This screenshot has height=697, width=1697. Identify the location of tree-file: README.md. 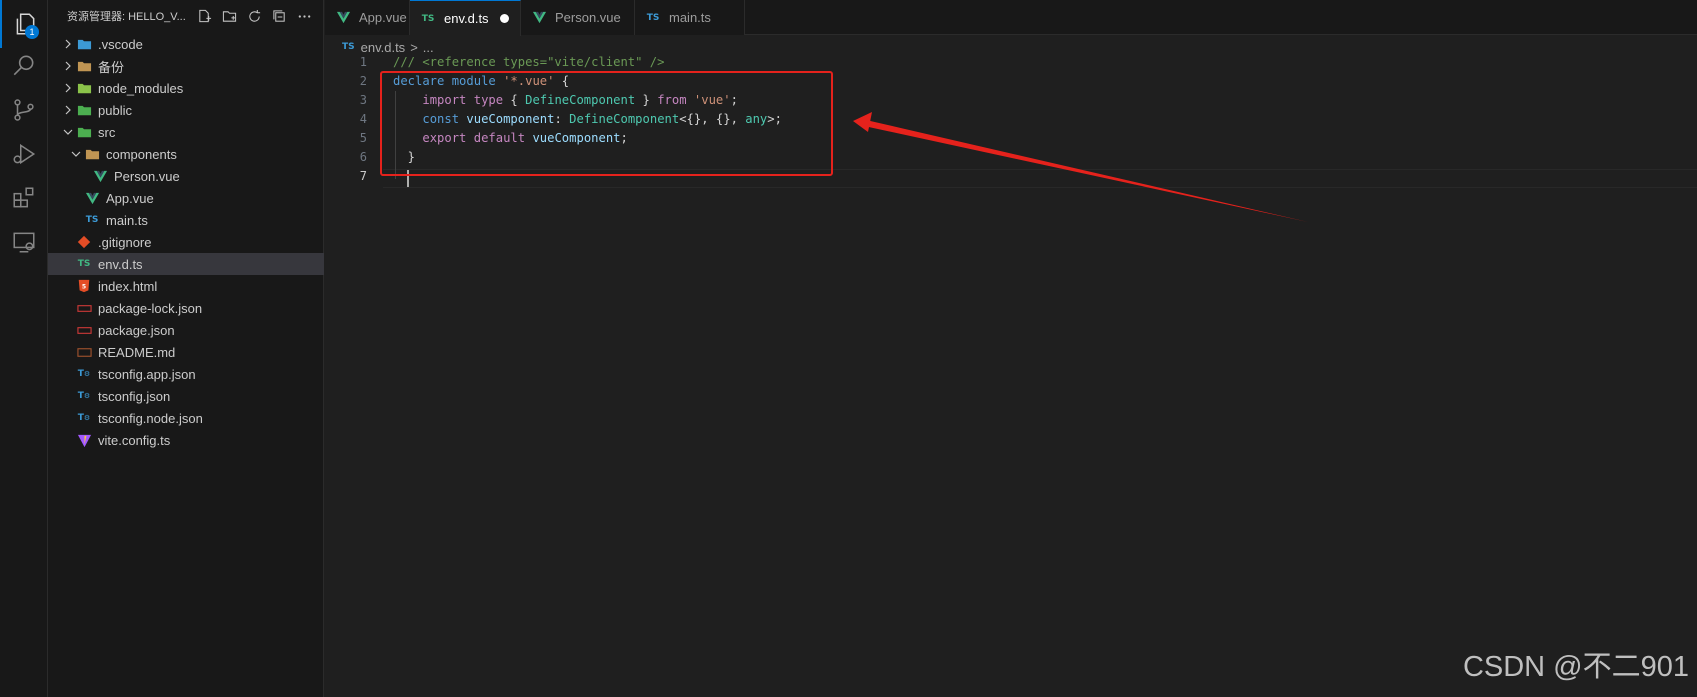
(186, 352).